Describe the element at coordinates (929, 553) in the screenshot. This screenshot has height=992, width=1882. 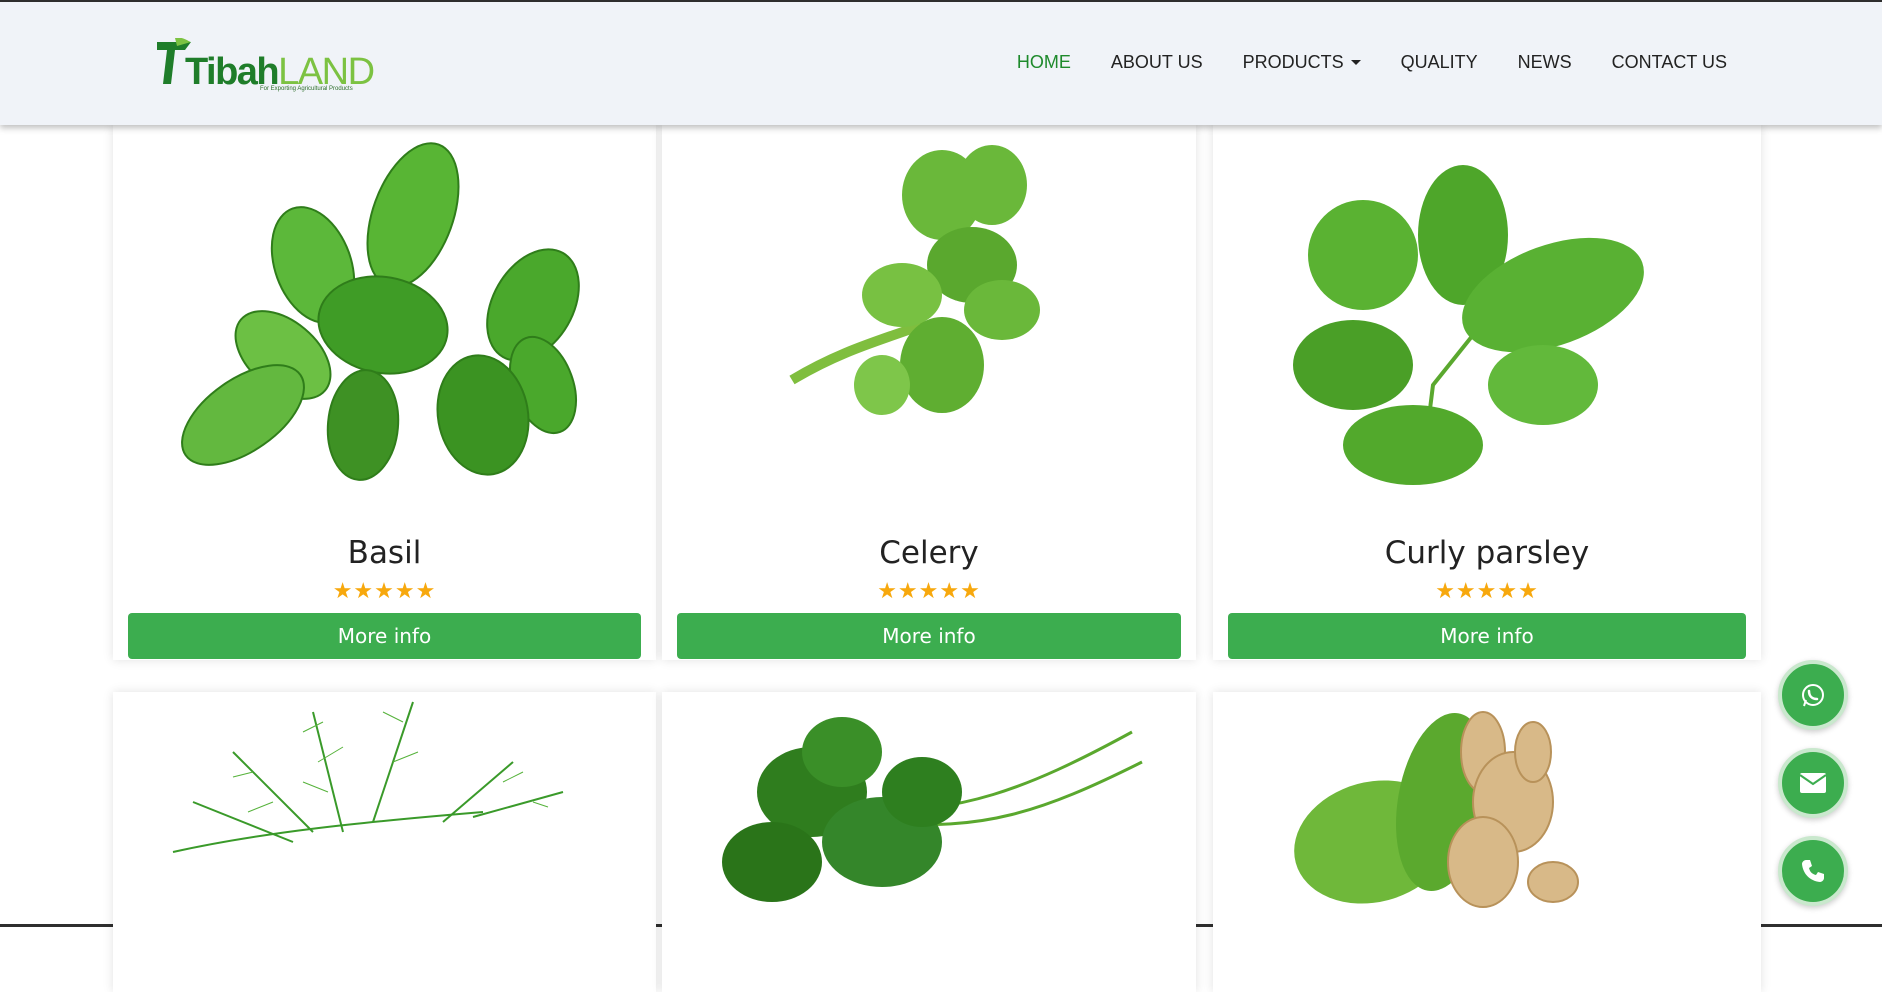
I see `product-title: Celery` at that location.